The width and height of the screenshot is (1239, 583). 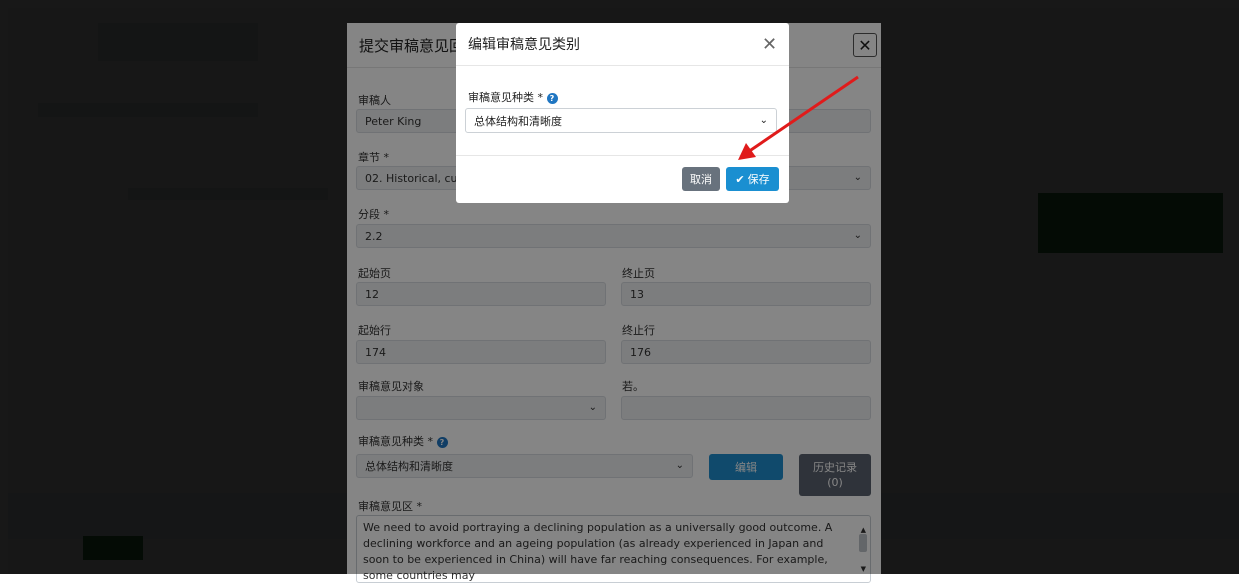 What do you see at coordinates (803, 114) in the screenshot?
I see `arrow-shaft` at bounding box center [803, 114].